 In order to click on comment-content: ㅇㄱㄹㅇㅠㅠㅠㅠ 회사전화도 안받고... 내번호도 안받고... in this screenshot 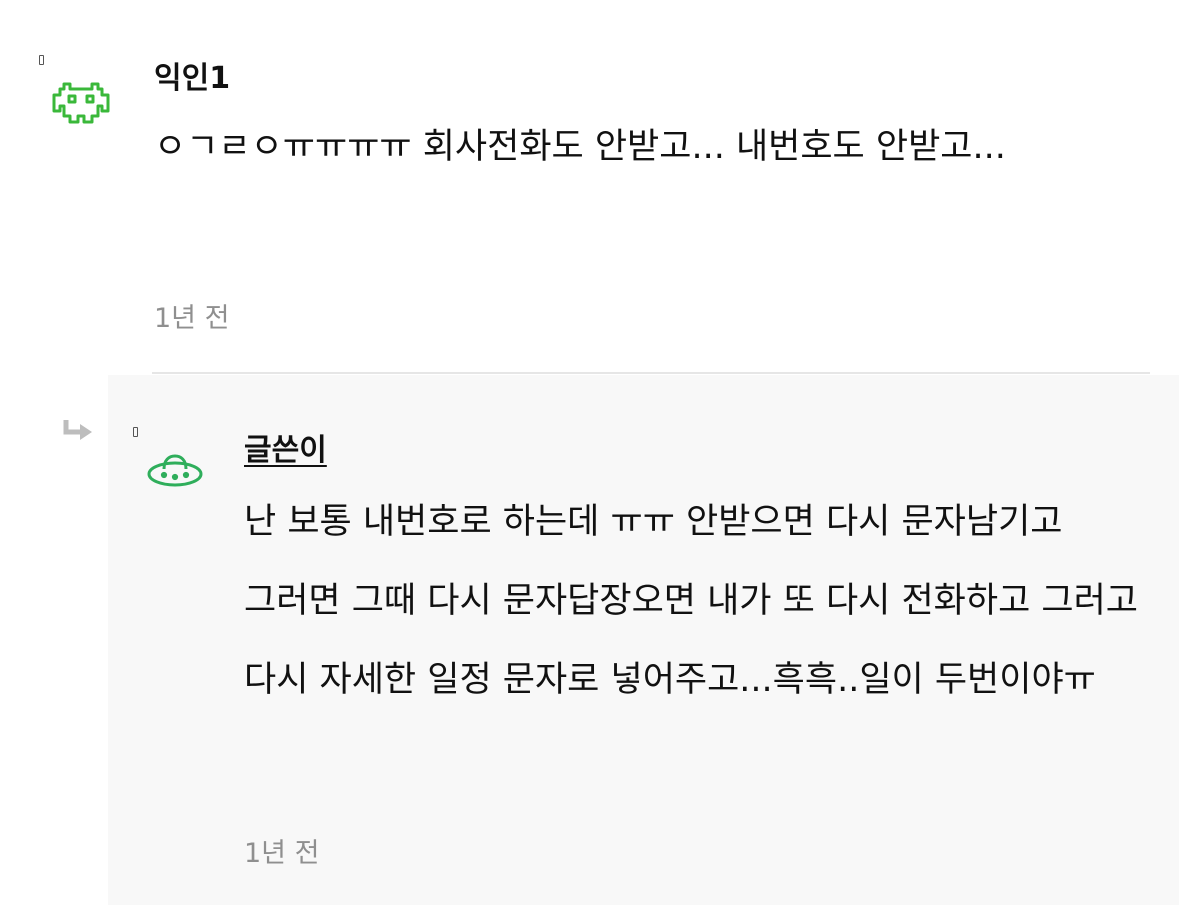, I will do `click(580, 147)`.